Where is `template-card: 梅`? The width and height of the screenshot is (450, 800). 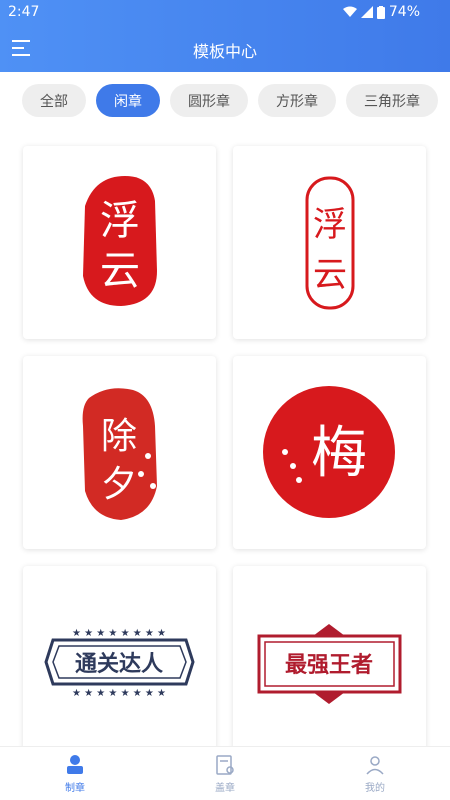
template-card: 梅 is located at coordinates (329, 452).